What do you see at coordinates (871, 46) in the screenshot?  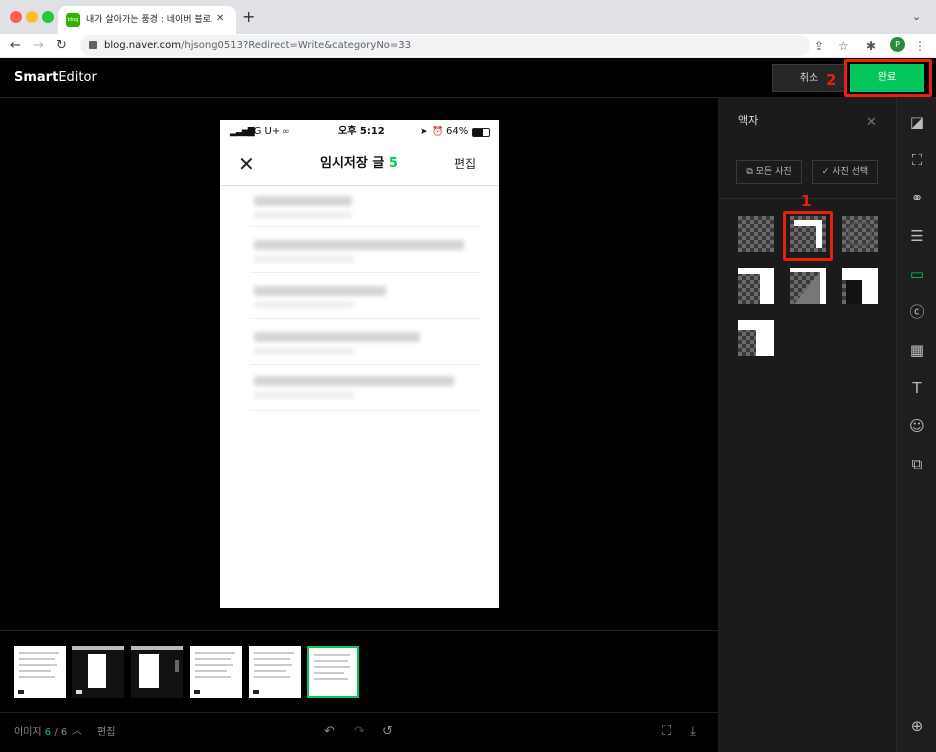 I see `extensions-puzzle-icon: ✱` at bounding box center [871, 46].